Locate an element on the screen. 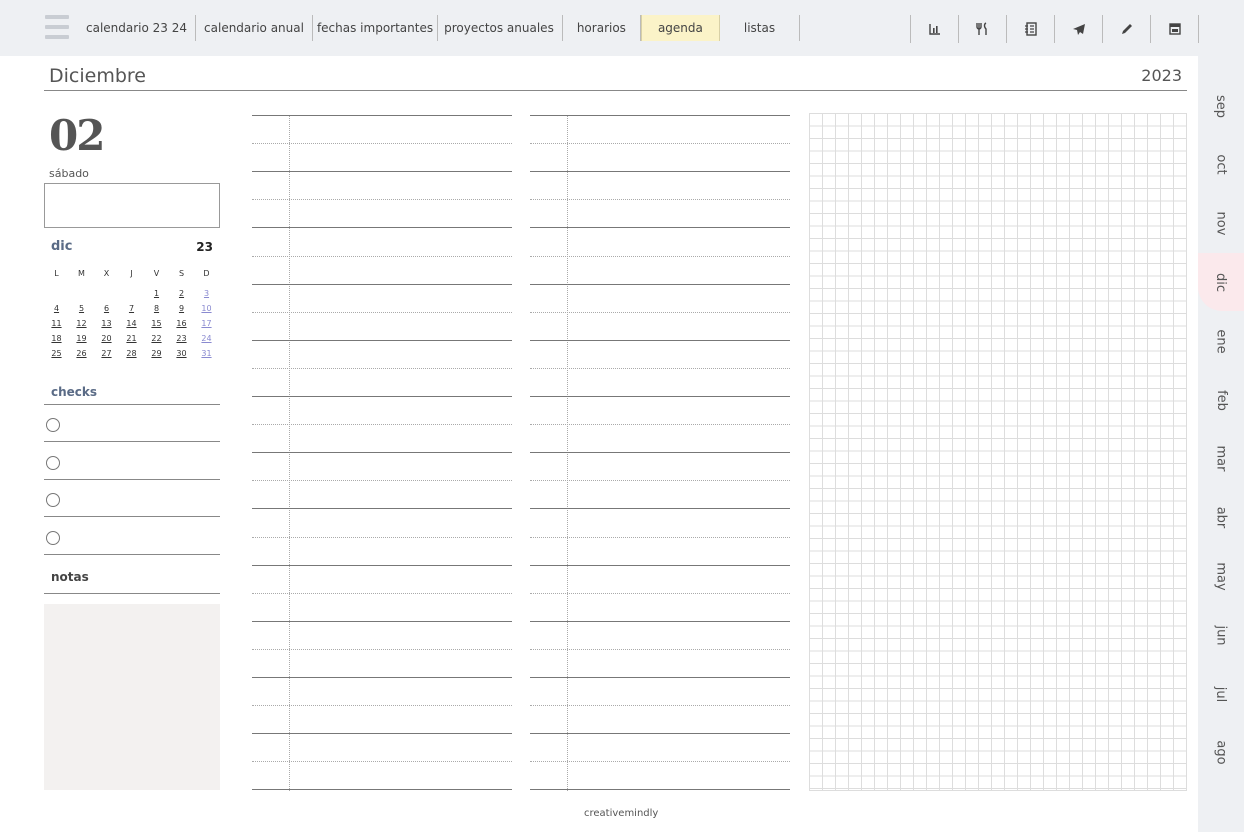 The width and height of the screenshot is (1244, 832). sidebar-month-label: mar is located at coordinates (1221, 458).